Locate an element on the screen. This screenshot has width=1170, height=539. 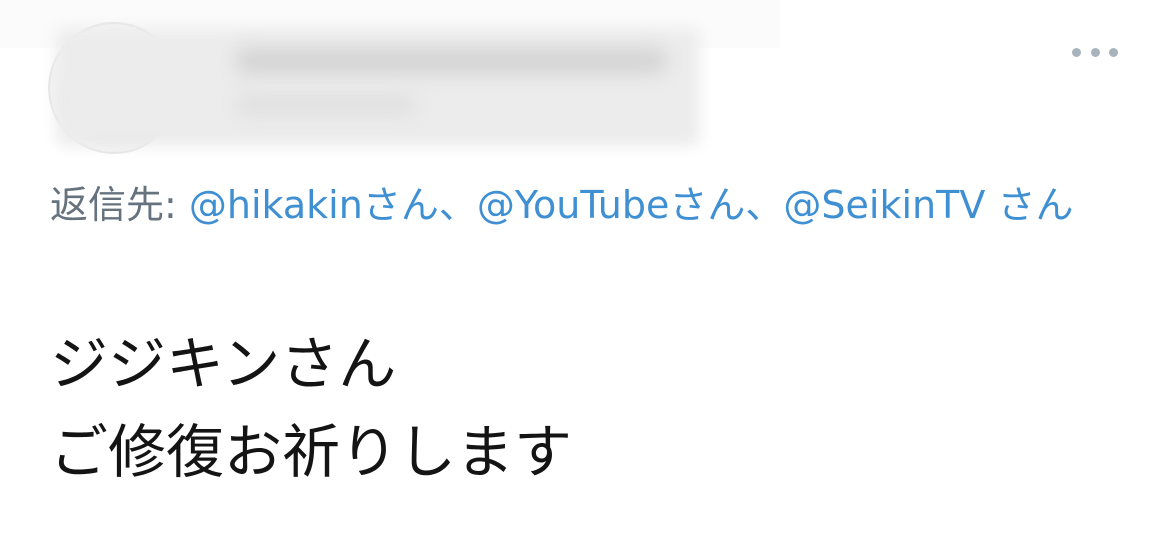
blurred-user-header is located at coordinates (378, 87).